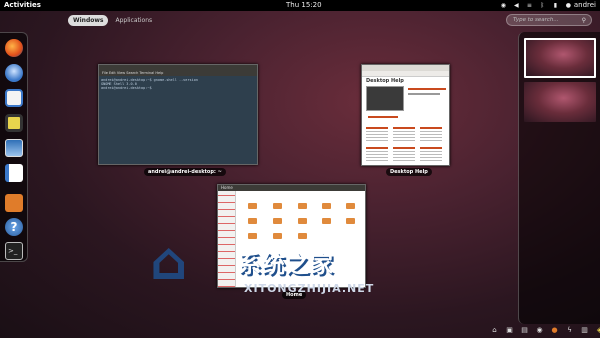 This screenshot has width=600, height=338. What do you see at coordinates (14, 123) in the screenshot?
I see `rhythmbox-icon` at bounding box center [14, 123].